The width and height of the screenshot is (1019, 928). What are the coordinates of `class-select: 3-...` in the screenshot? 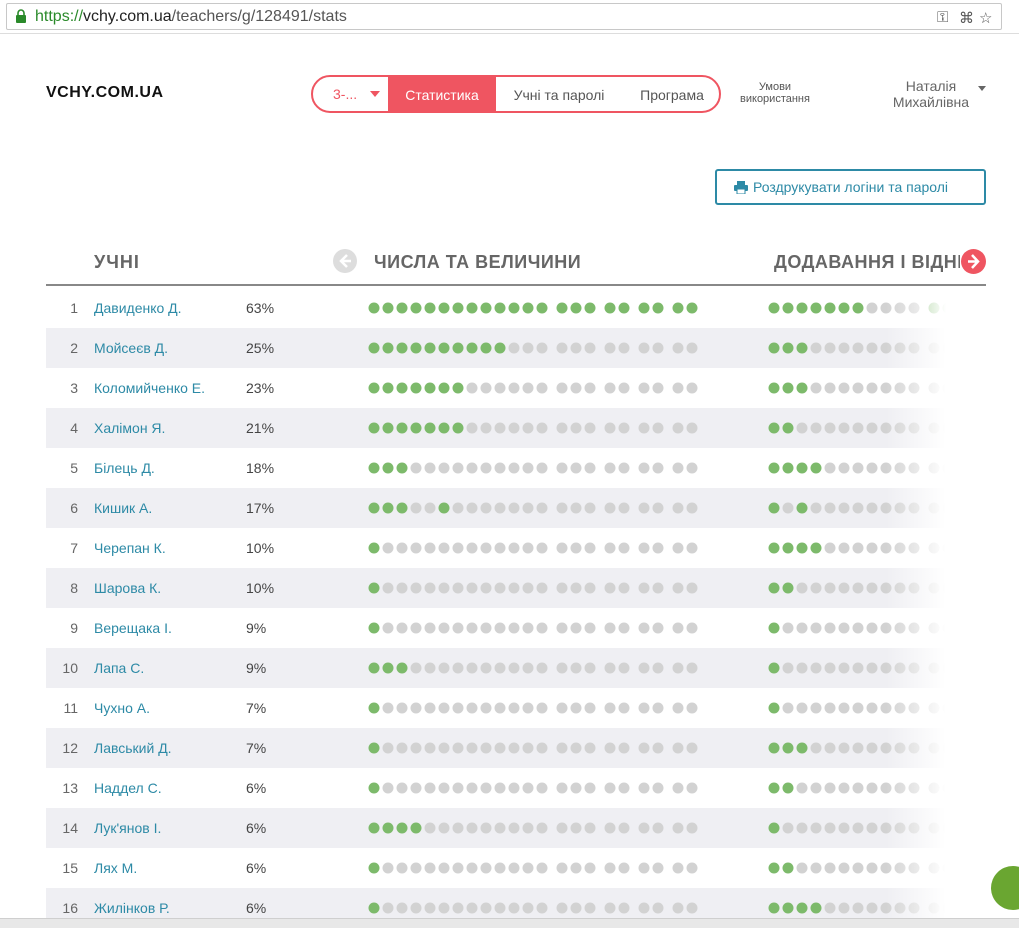 It's located at (350, 94).